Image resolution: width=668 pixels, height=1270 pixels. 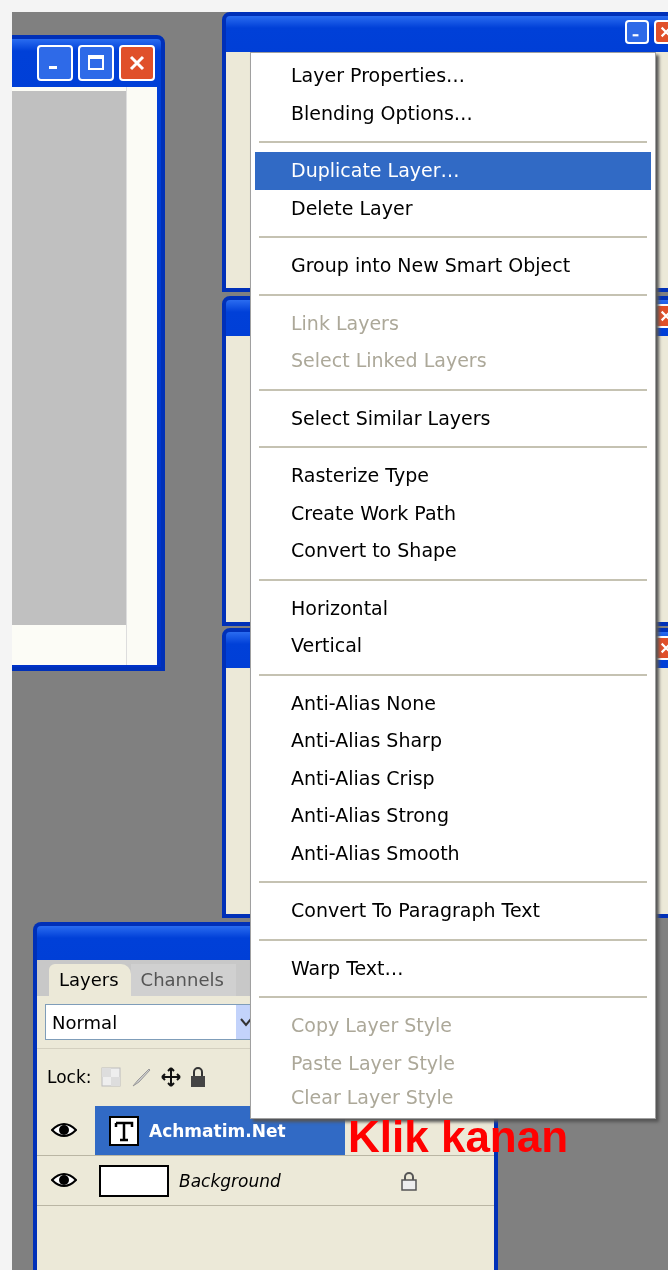 What do you see at coordinates (230, 1180) in the screenshot?
I see `layer-name: Background` at bounding box center [230, 1180].